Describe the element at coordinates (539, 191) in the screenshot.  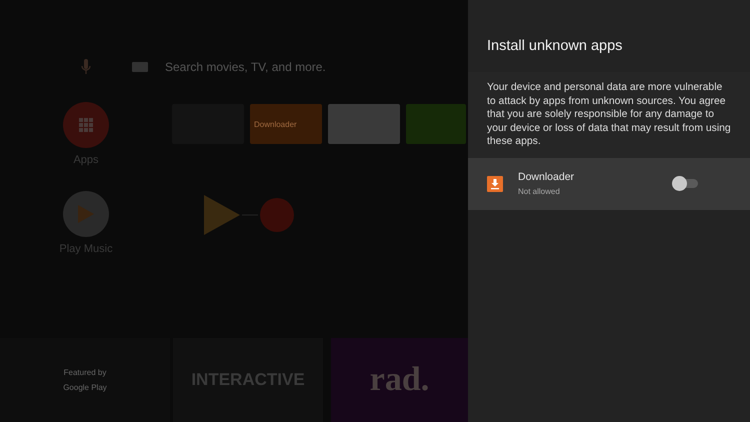
I see `app-status: Not allowed` at that location.